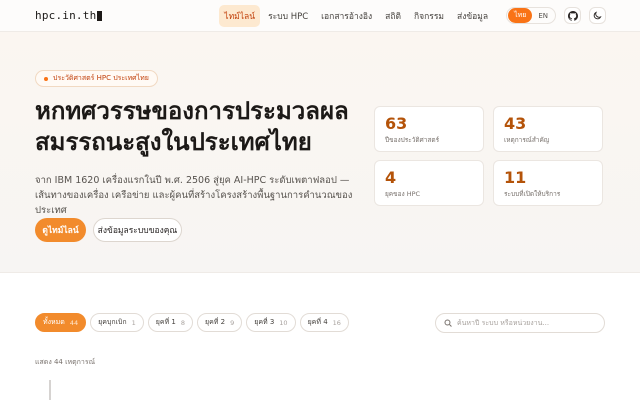 The width and height of the screenshot is (640, 400). Describe the element at coordinates (429, 129) in the screenshot. I see `stat-card-years: 63 ปีของประวัติศาสตร์` at that location.